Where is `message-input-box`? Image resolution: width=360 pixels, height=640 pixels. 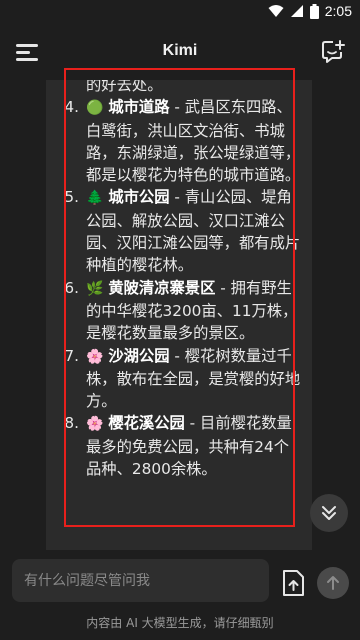
message-input-box is located at coordinates (140, 580).